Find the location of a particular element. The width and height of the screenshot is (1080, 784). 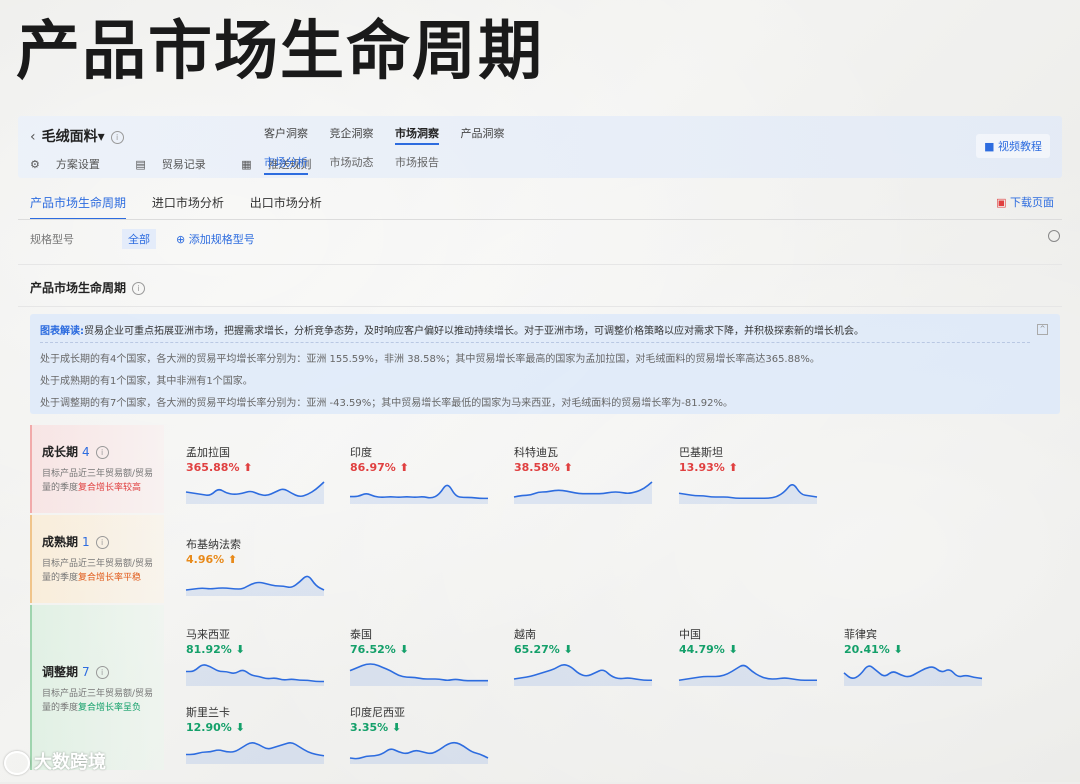

growth-rate: 44.79% ⬇ is located at coordinates (708, 649).